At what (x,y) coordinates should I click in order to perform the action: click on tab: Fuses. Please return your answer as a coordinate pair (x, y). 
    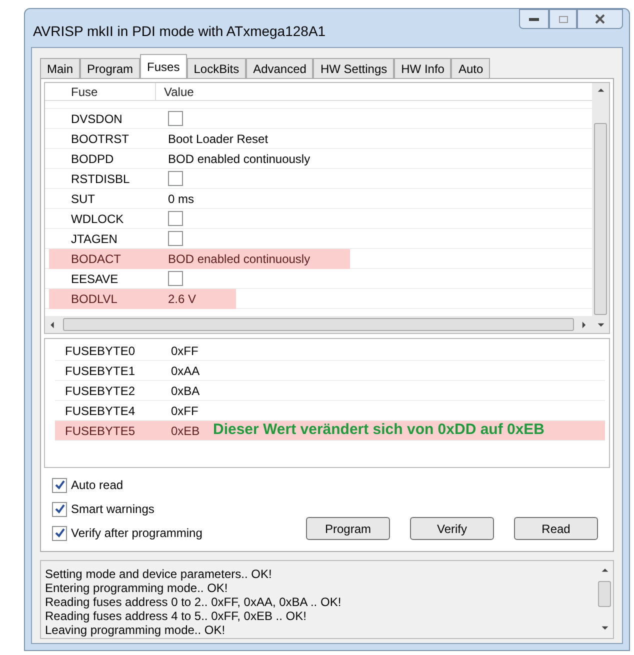
    Looking at the image, I should click on (163, 66).